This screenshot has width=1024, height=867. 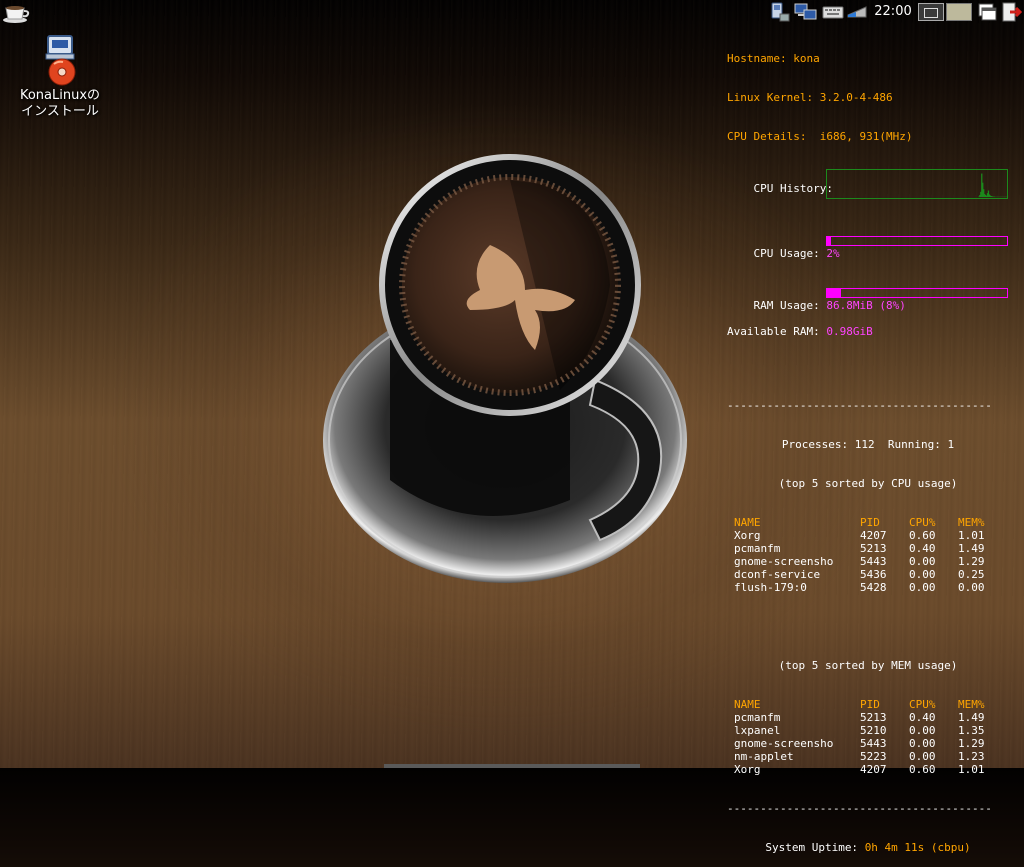 What do you see at coordinates (868, 483) in the screenshot?
I see `cpu-table-title: (top 5 sorted by CPU usage)` at bounding box center [868, 483].